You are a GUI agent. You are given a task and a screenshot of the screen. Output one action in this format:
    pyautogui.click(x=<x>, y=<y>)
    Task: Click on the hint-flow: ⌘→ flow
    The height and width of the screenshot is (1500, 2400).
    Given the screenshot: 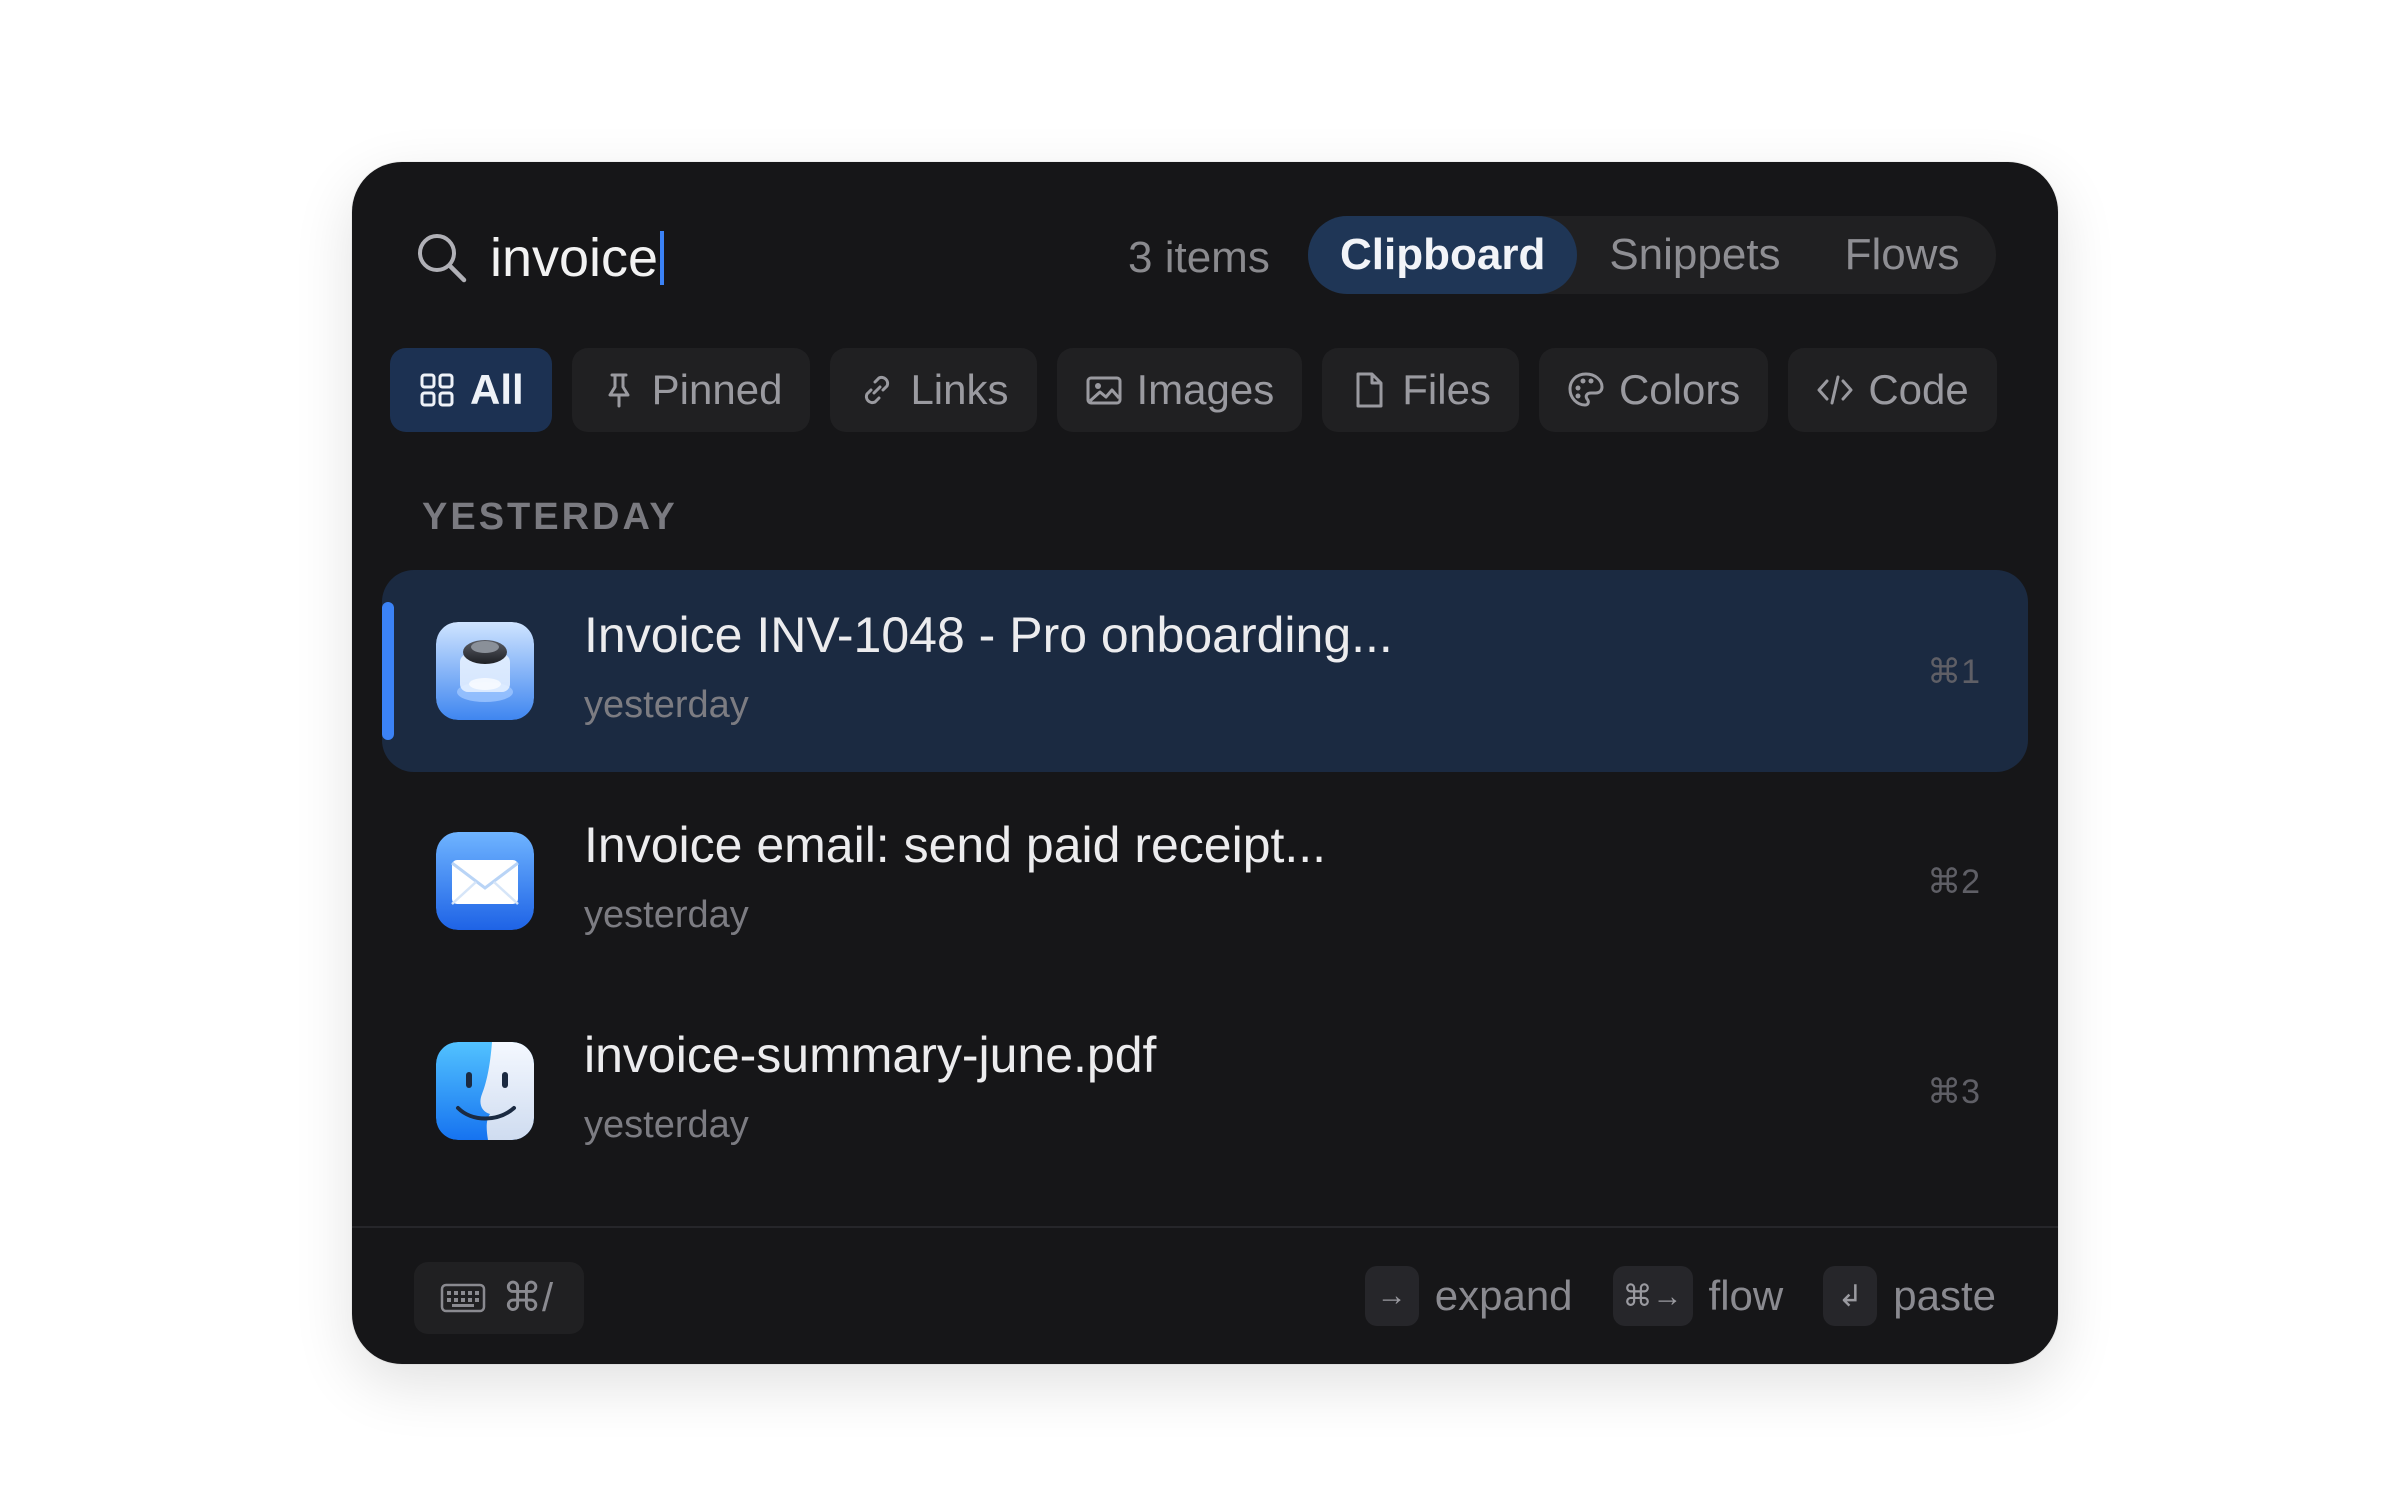 What is the action you would take?
    pyautogui.click(x=1698, y=1296)
    